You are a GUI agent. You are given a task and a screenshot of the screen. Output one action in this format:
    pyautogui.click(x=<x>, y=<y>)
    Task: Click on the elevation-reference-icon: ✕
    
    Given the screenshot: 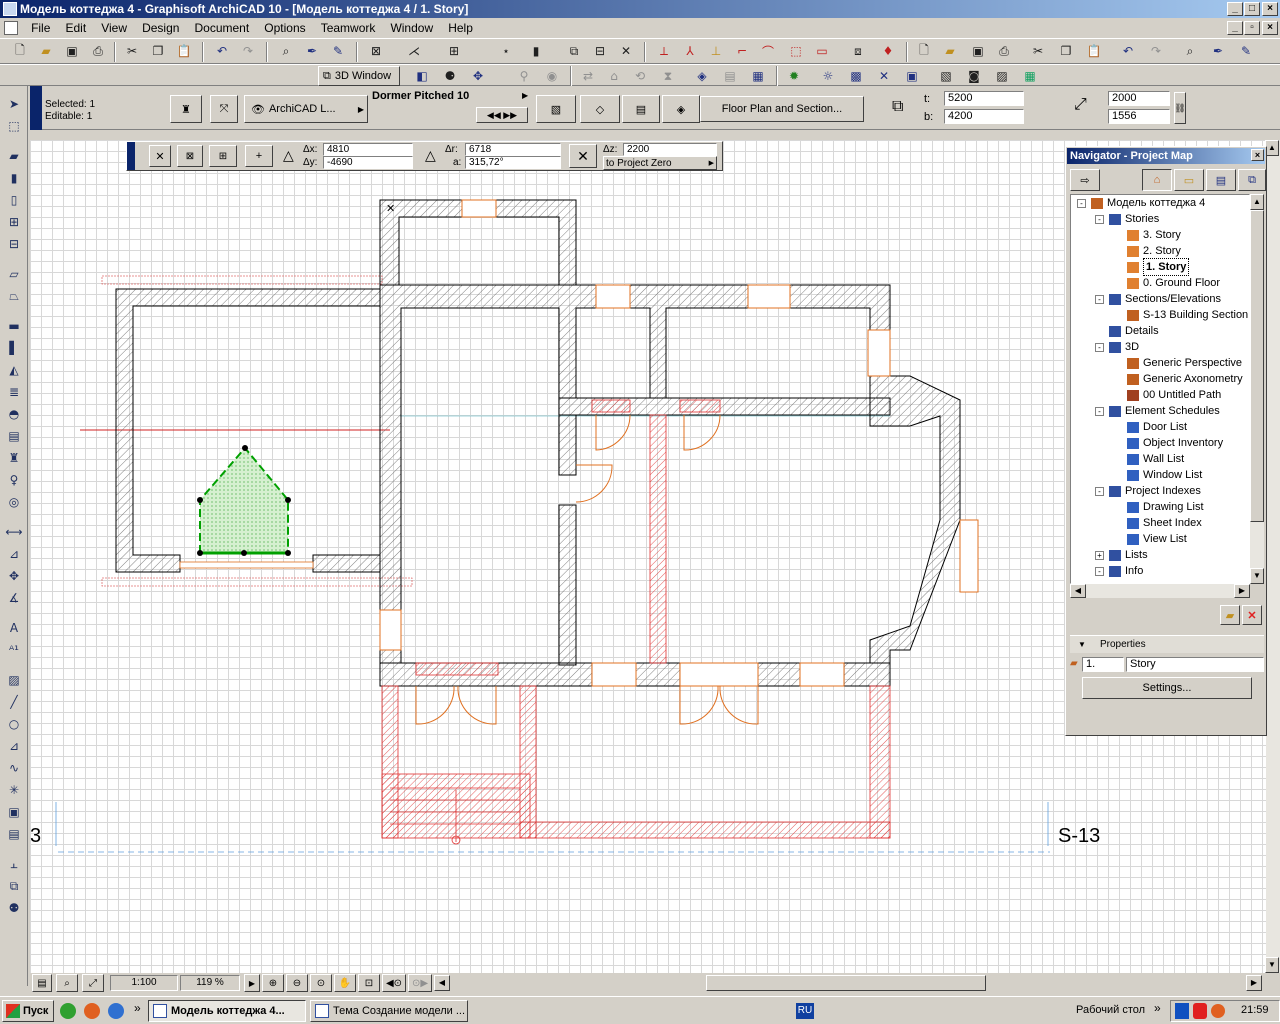 What is the action you would take?
    pyautogui.click(x=583, y=156)
    